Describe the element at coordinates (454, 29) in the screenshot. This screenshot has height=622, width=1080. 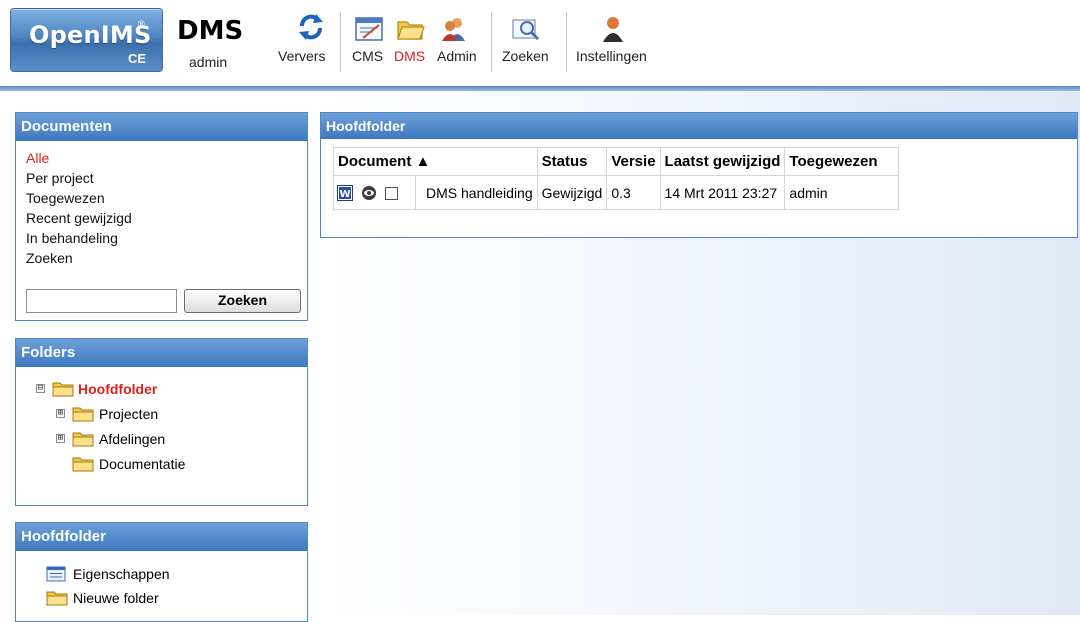
I see `admin-users-icon` at that location.